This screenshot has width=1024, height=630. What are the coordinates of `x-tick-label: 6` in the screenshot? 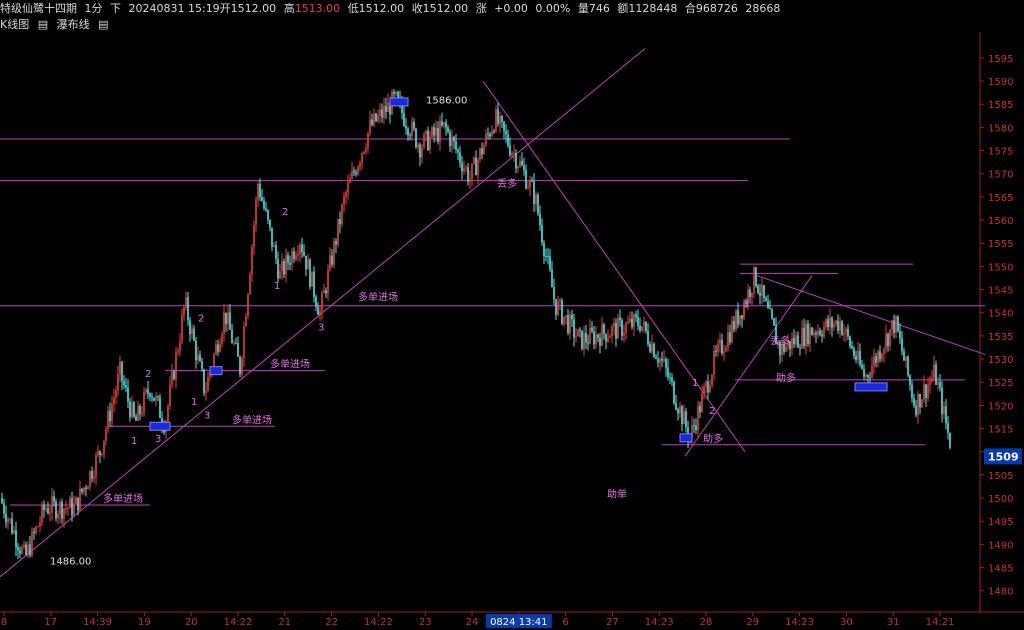 It's located at (565, 622).